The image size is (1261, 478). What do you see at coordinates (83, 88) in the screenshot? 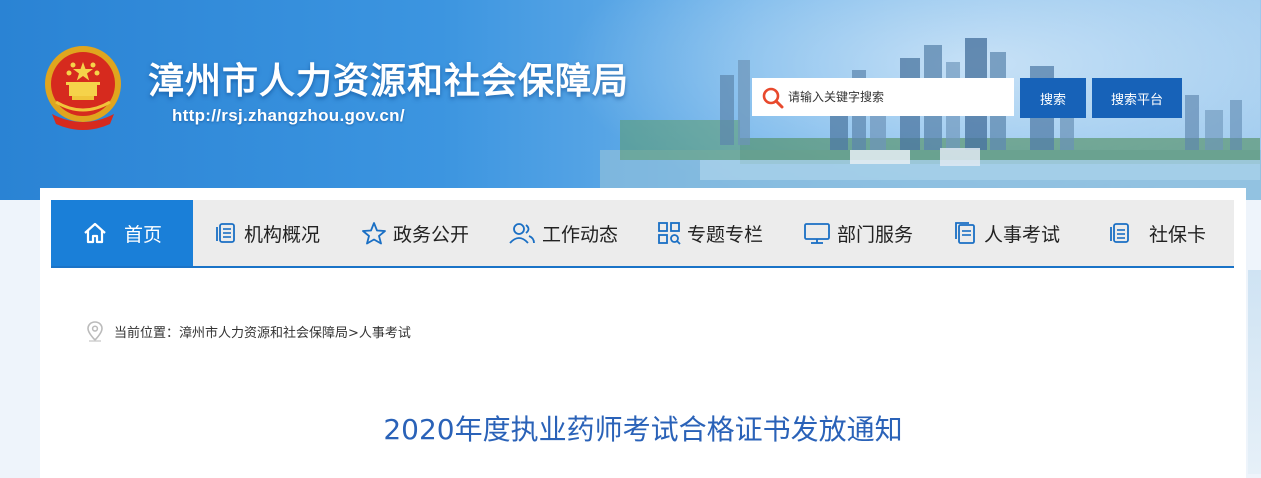
I see `national-emblem-icon` at bounding box center [83, 88].